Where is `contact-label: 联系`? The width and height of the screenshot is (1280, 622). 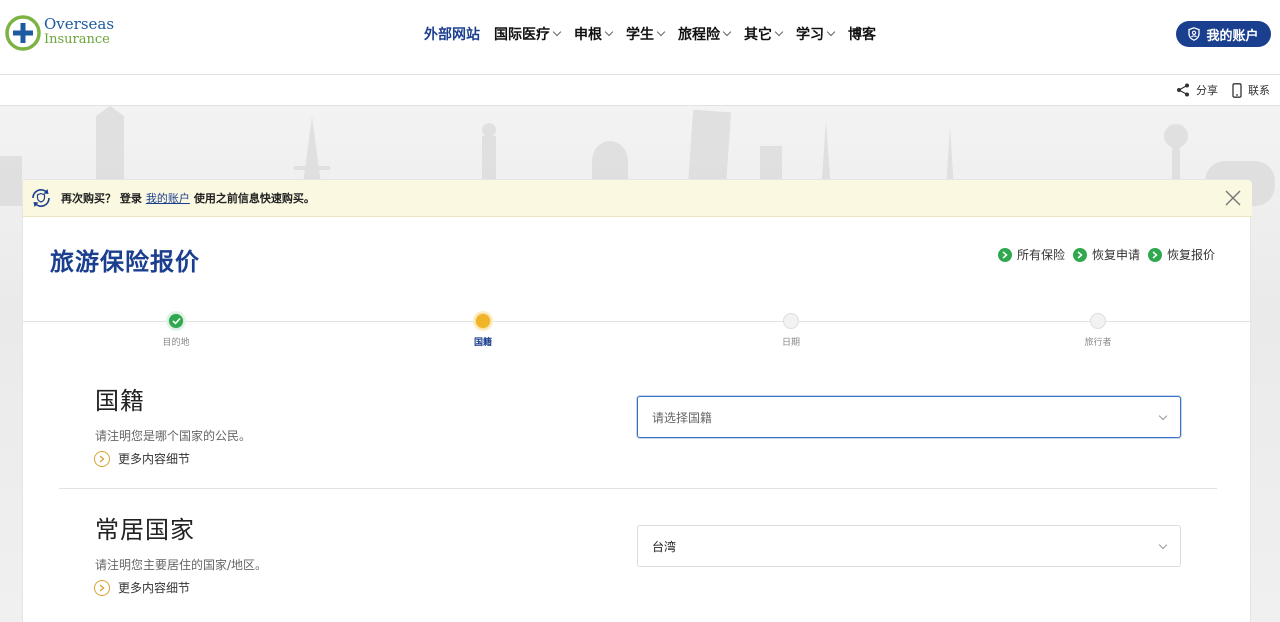 contact-label: 联系 is located at coordinates (1259, 90).